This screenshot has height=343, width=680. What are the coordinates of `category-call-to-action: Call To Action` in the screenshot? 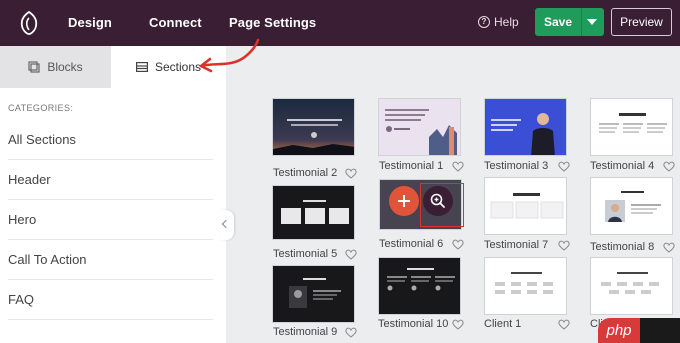 It's located at (110, 260).